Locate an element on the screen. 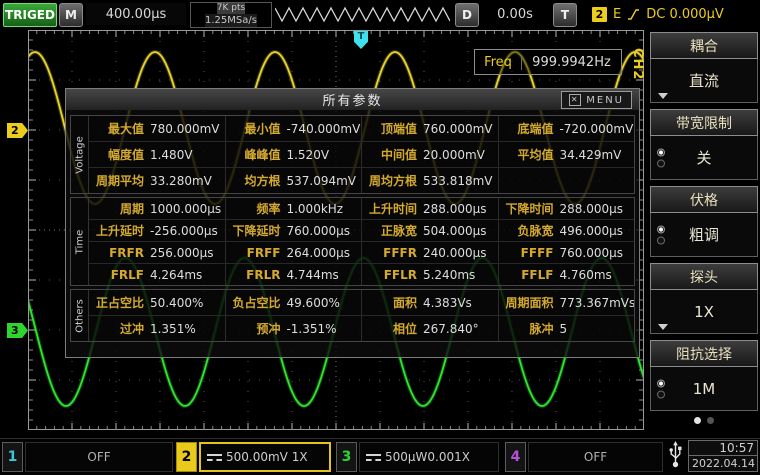  trigger-level-readout: DC 0.000μV is located at coordinates (685, 14).